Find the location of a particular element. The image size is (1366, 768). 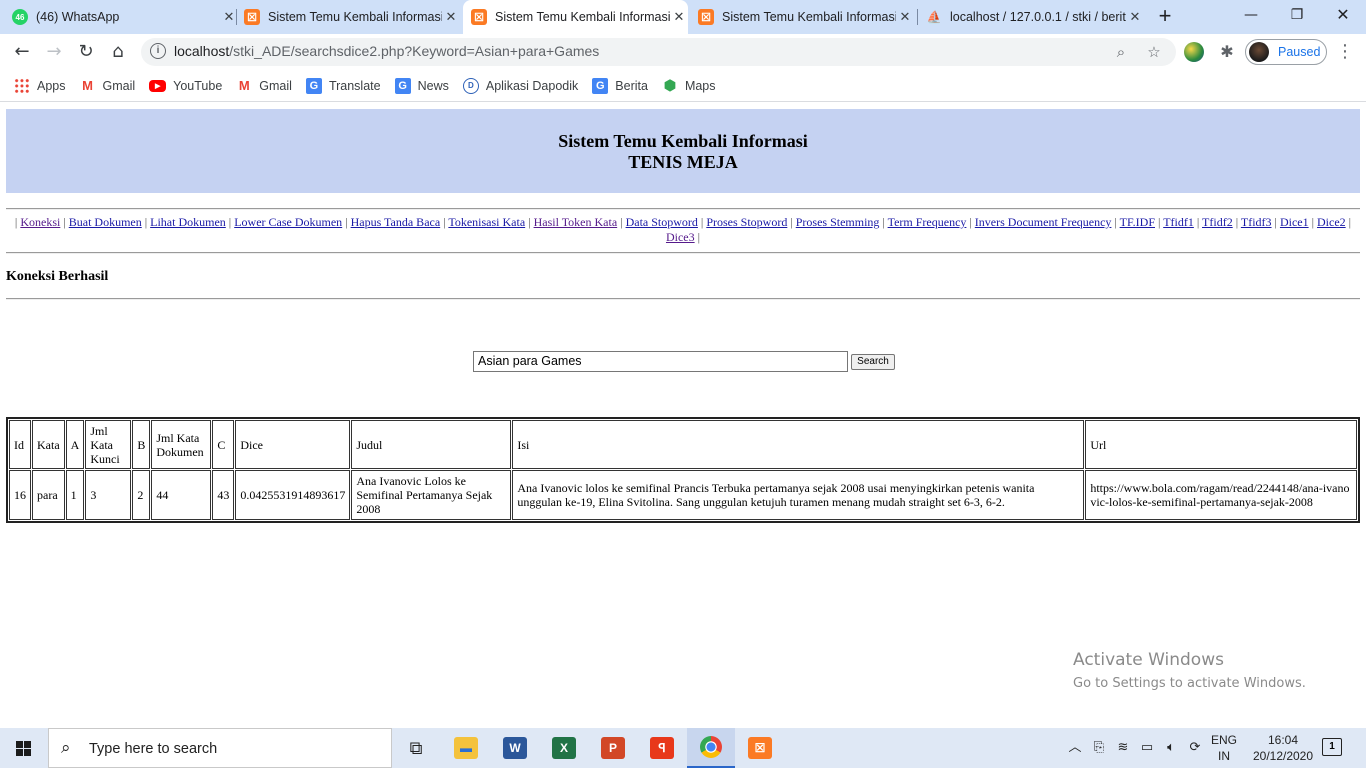

excel-icon: X is located at coordinates (564, 748).